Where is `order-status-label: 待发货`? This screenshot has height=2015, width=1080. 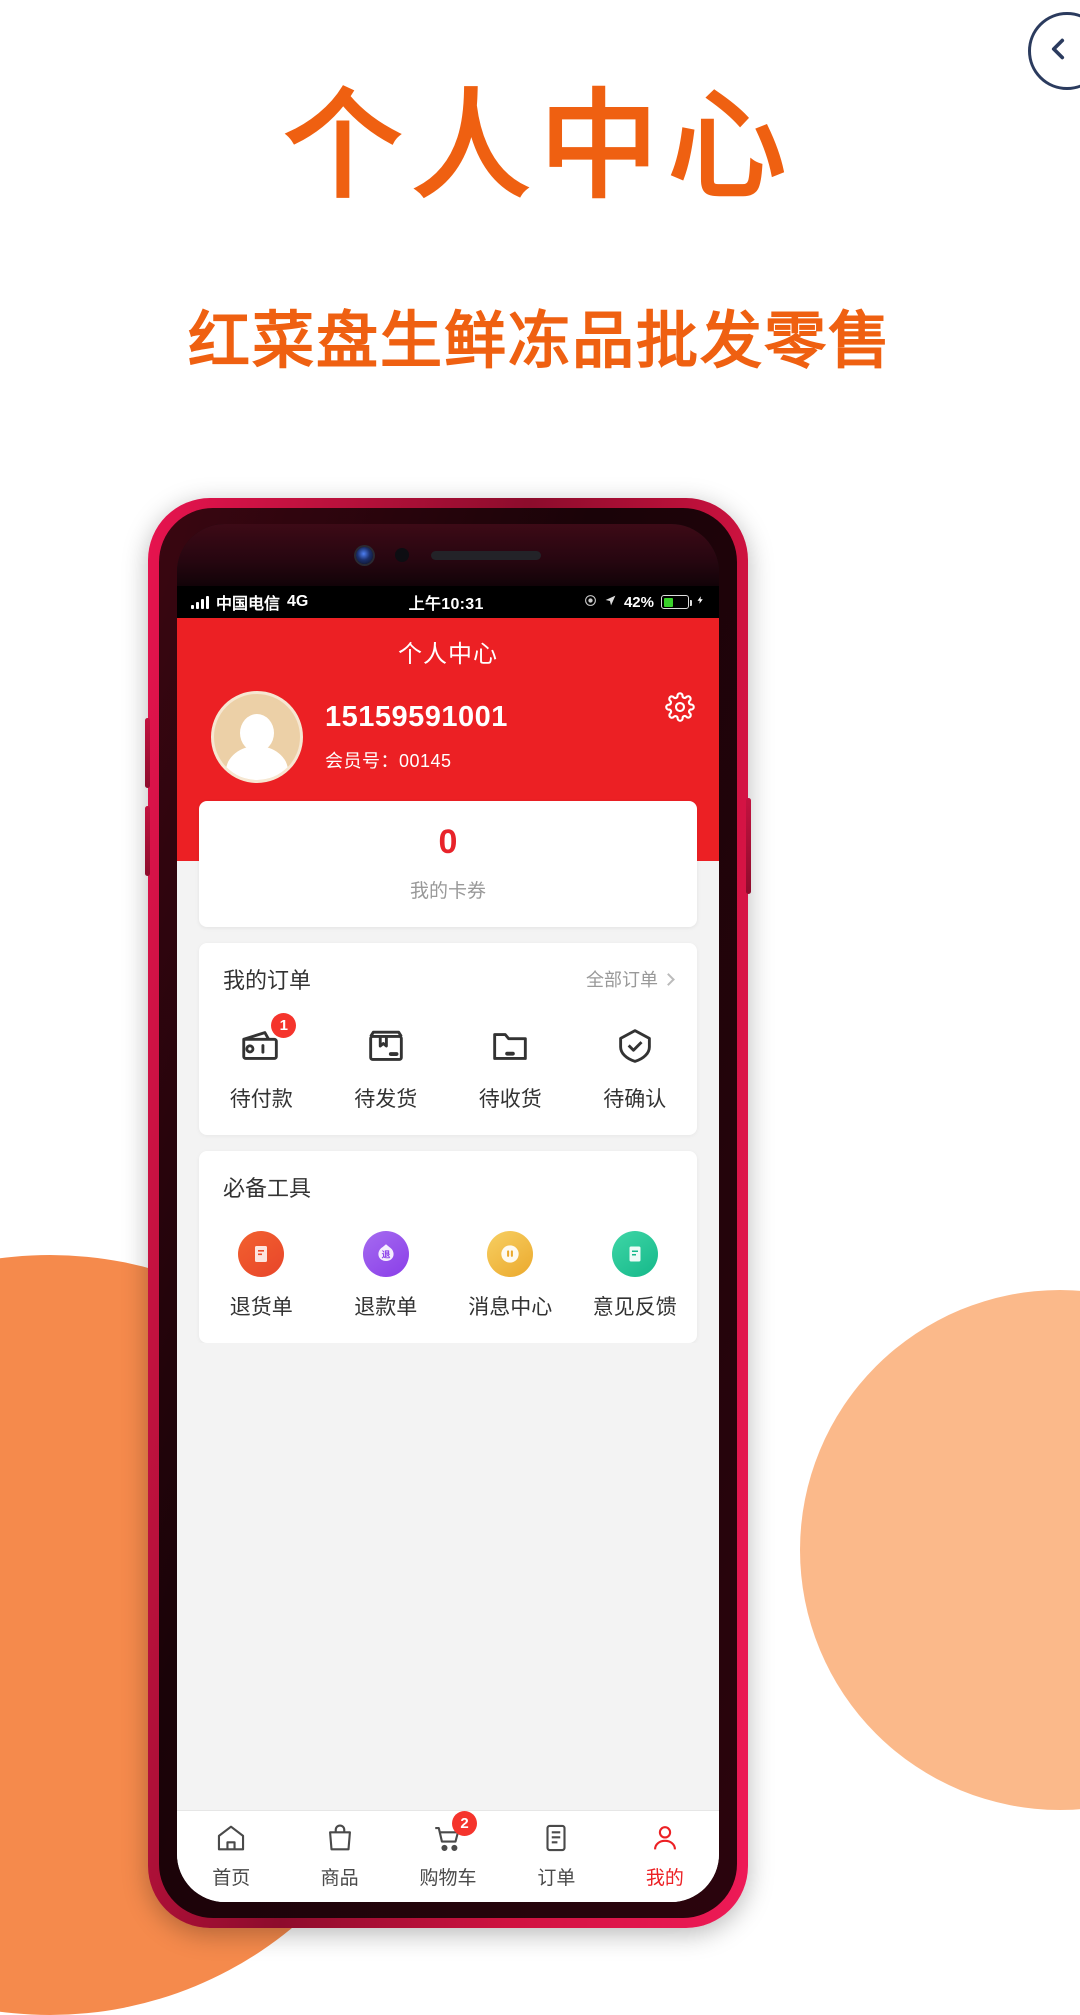
order-status-label: 待发货 is located at coordinates (386, 1099).